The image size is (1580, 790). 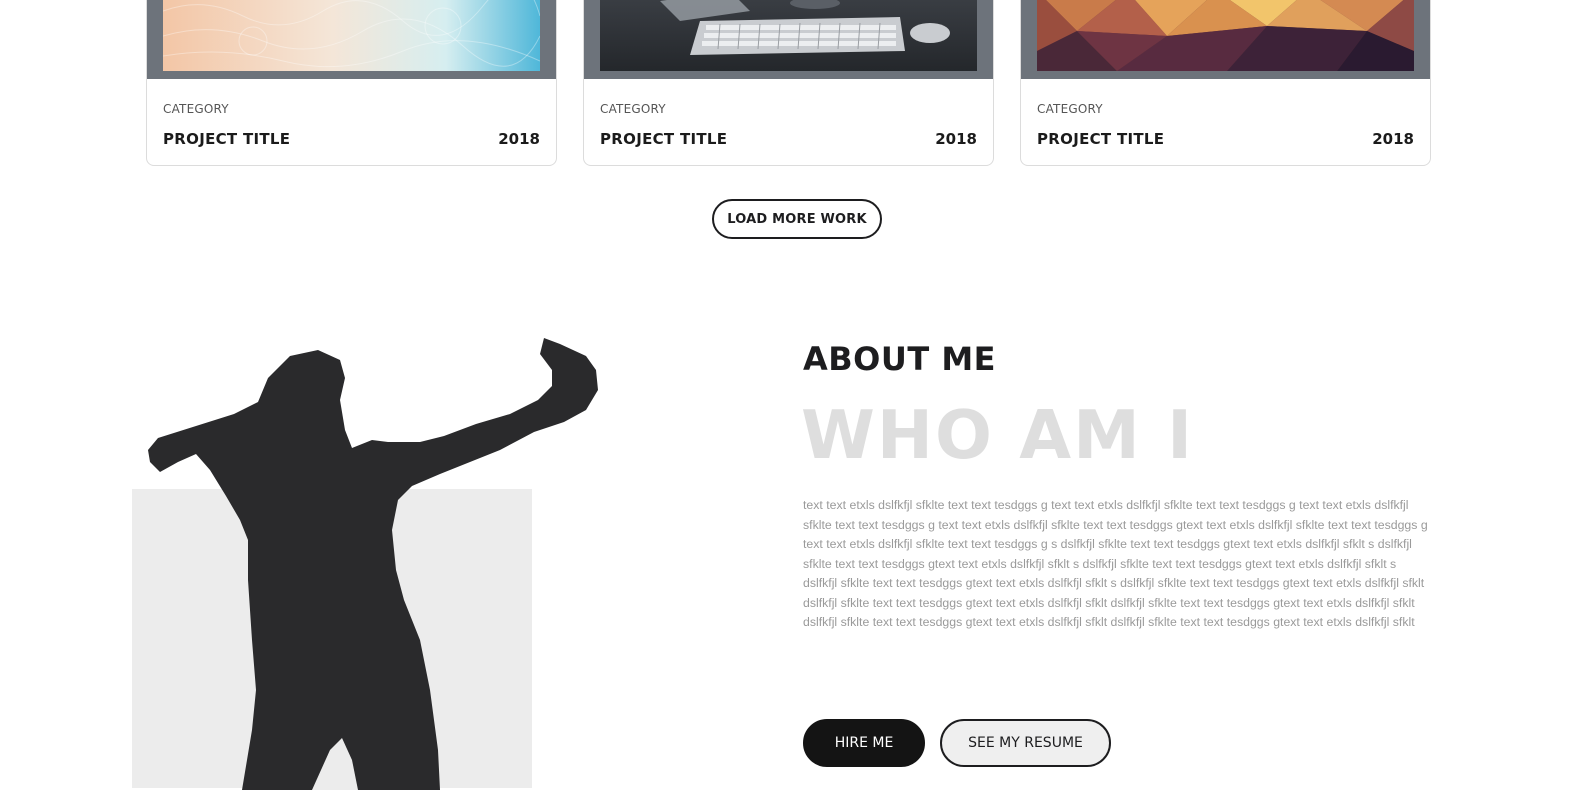 I want to click on who-am-i-heading: WHO AM I, so click(x=998, y=435).